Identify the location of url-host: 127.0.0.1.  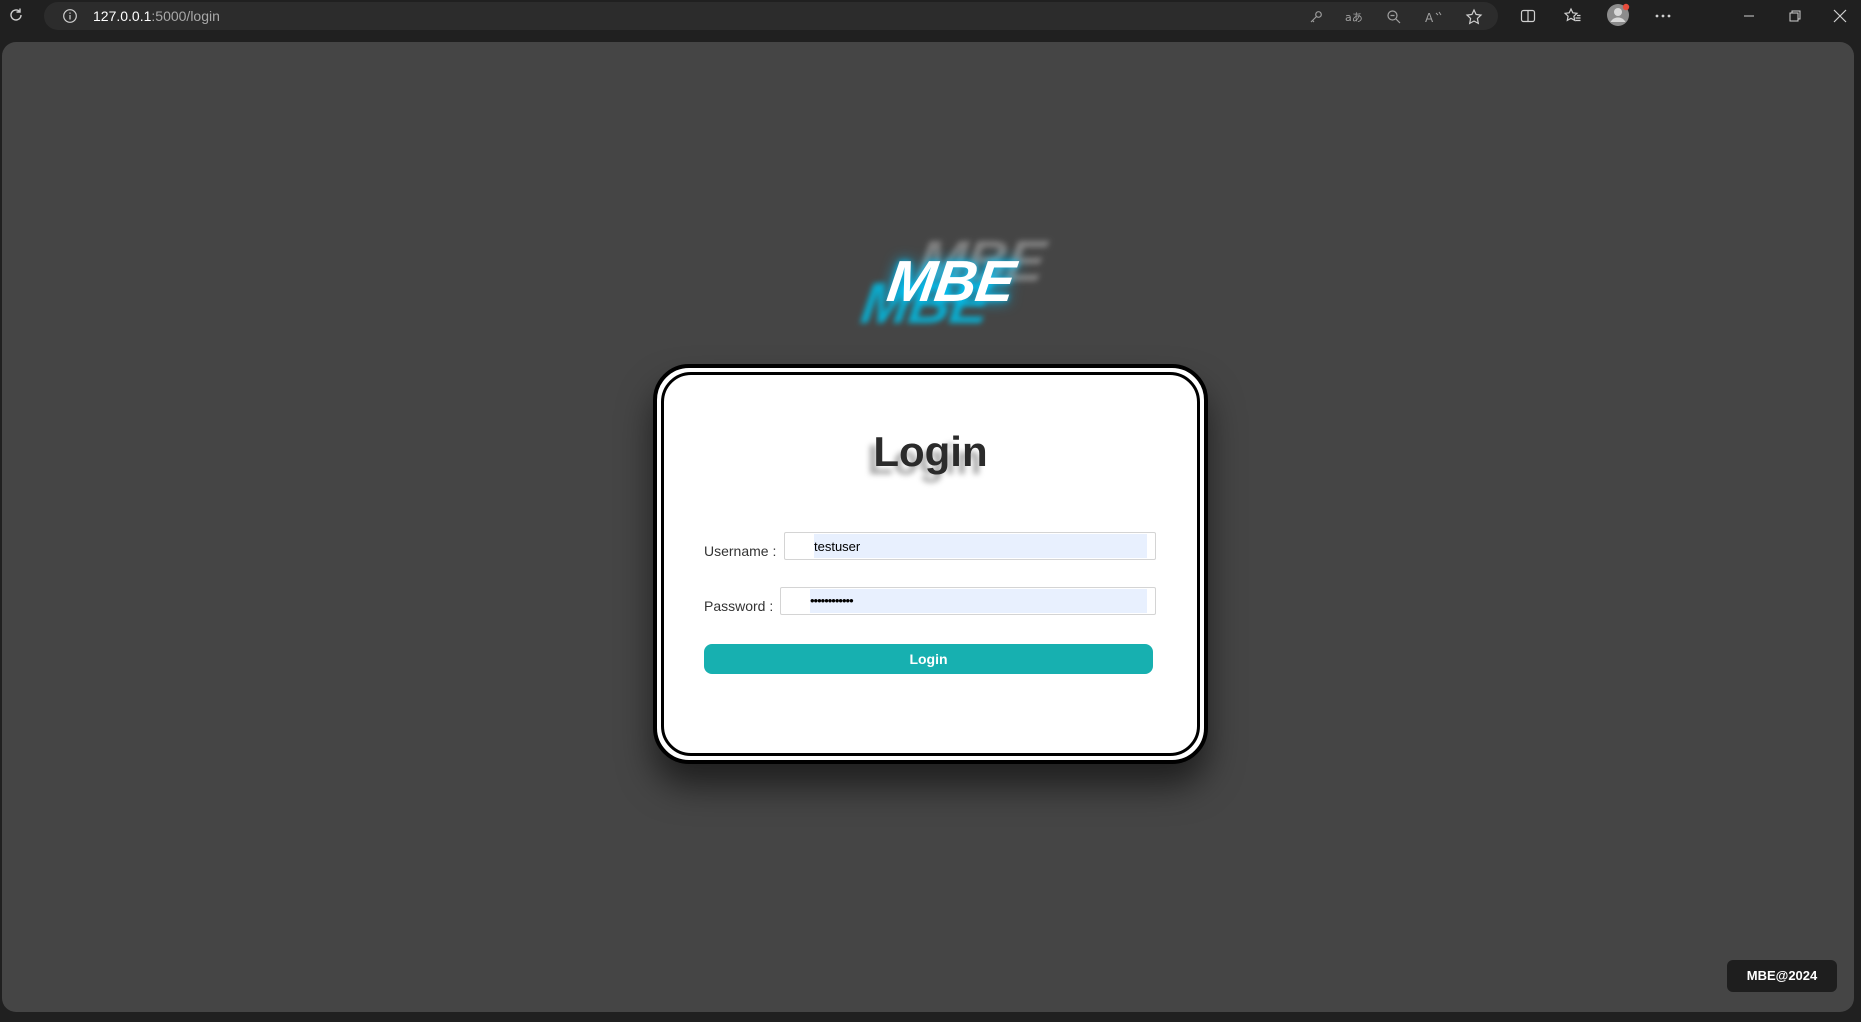
(122, 16).